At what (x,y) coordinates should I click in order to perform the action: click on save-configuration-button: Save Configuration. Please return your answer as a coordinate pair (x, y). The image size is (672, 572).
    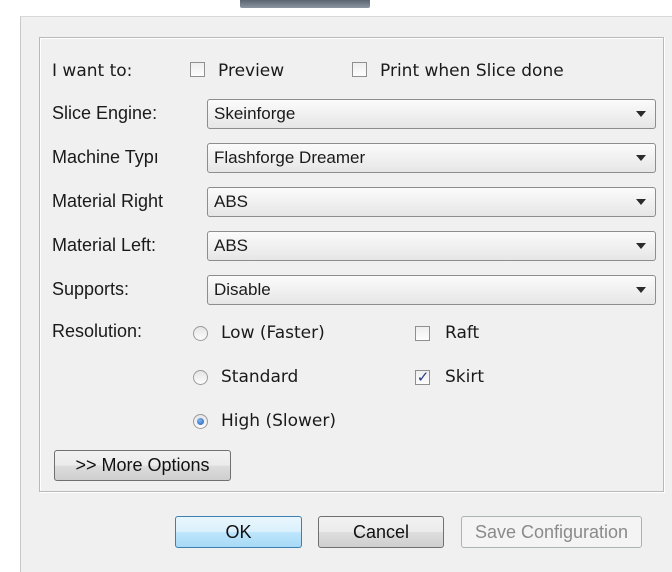
    Looking at the image, I should click on (551, 532).